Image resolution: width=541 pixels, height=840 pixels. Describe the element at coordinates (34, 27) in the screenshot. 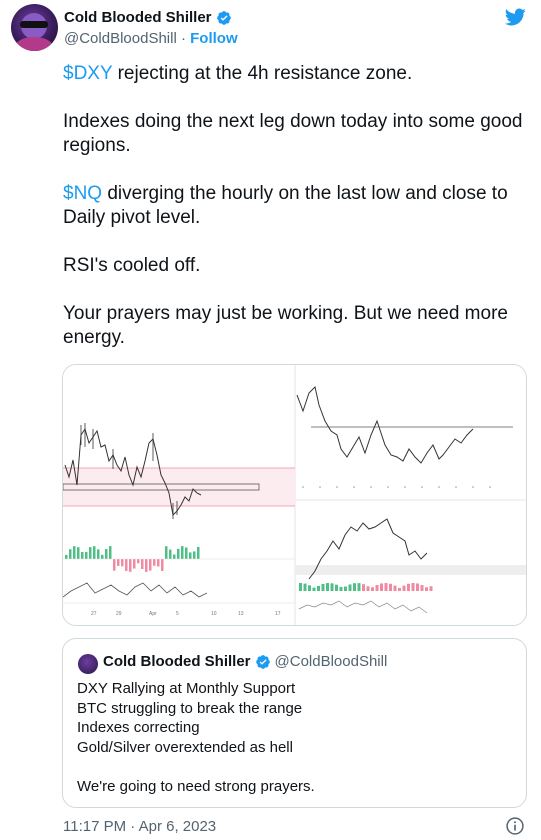

I see `author-avatar` at that location.